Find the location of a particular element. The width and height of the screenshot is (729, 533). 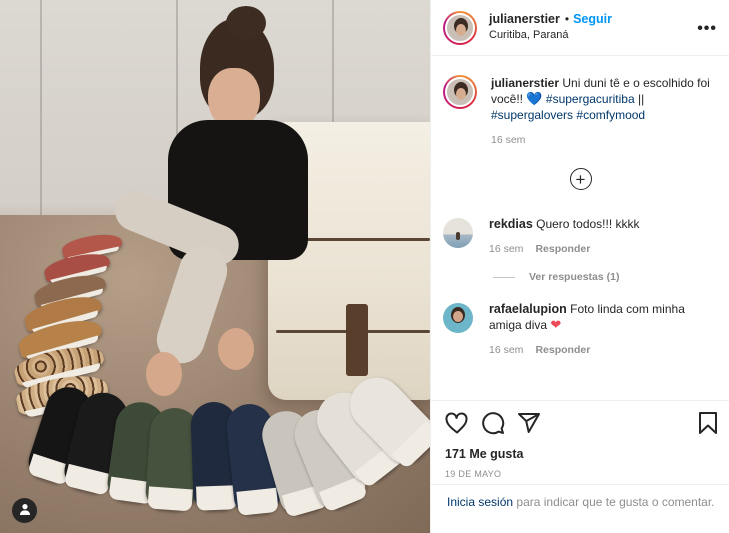

commenter-username: rekdias is located at coordinates (511, 224).